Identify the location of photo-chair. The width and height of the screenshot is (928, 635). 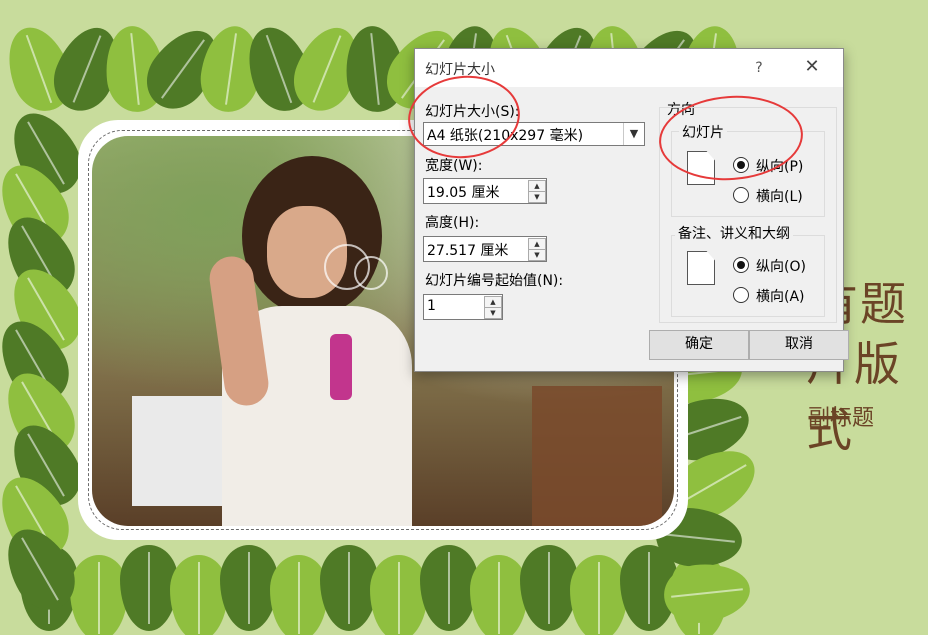
(597, 456).